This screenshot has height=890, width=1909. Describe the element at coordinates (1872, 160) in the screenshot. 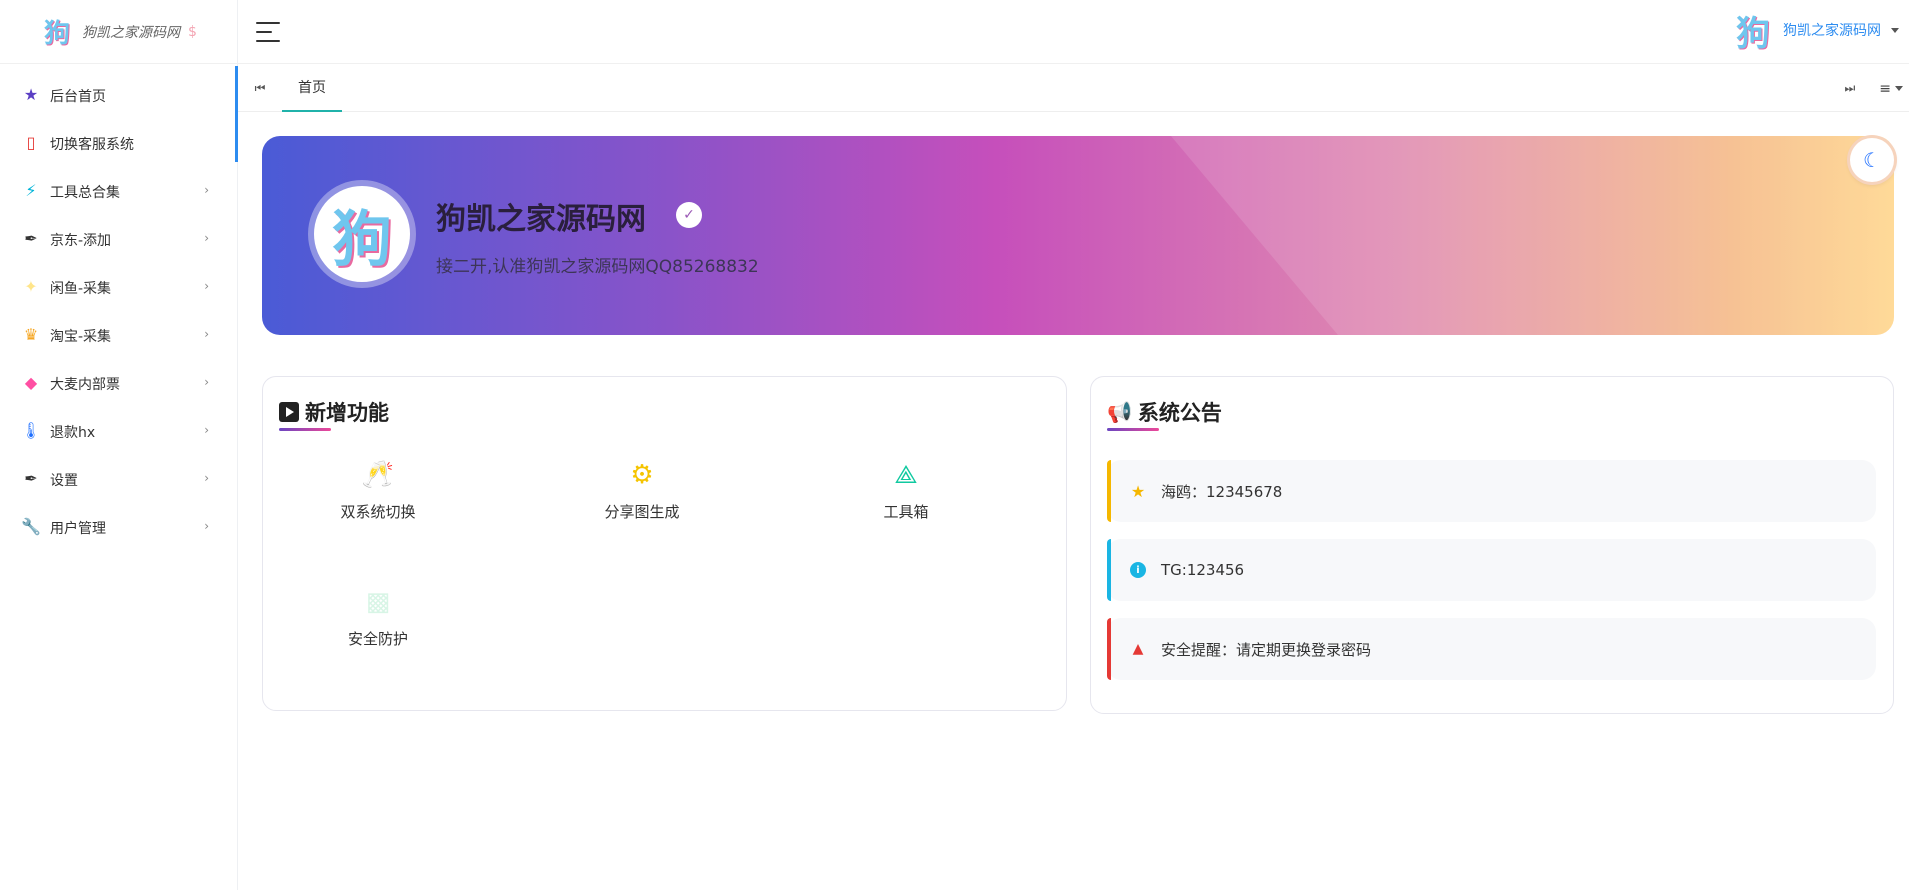

I see `dark-mode-toggle-icon: ☾` at that location.